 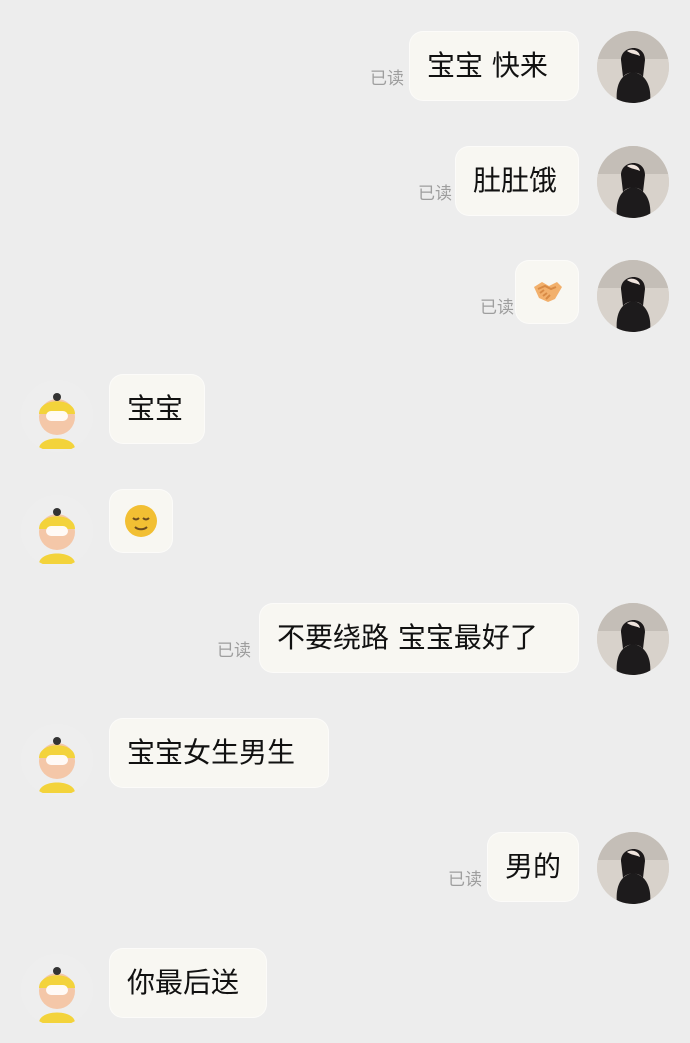 I want to click on message-text: 宝宝, so click(x=155, y=408).